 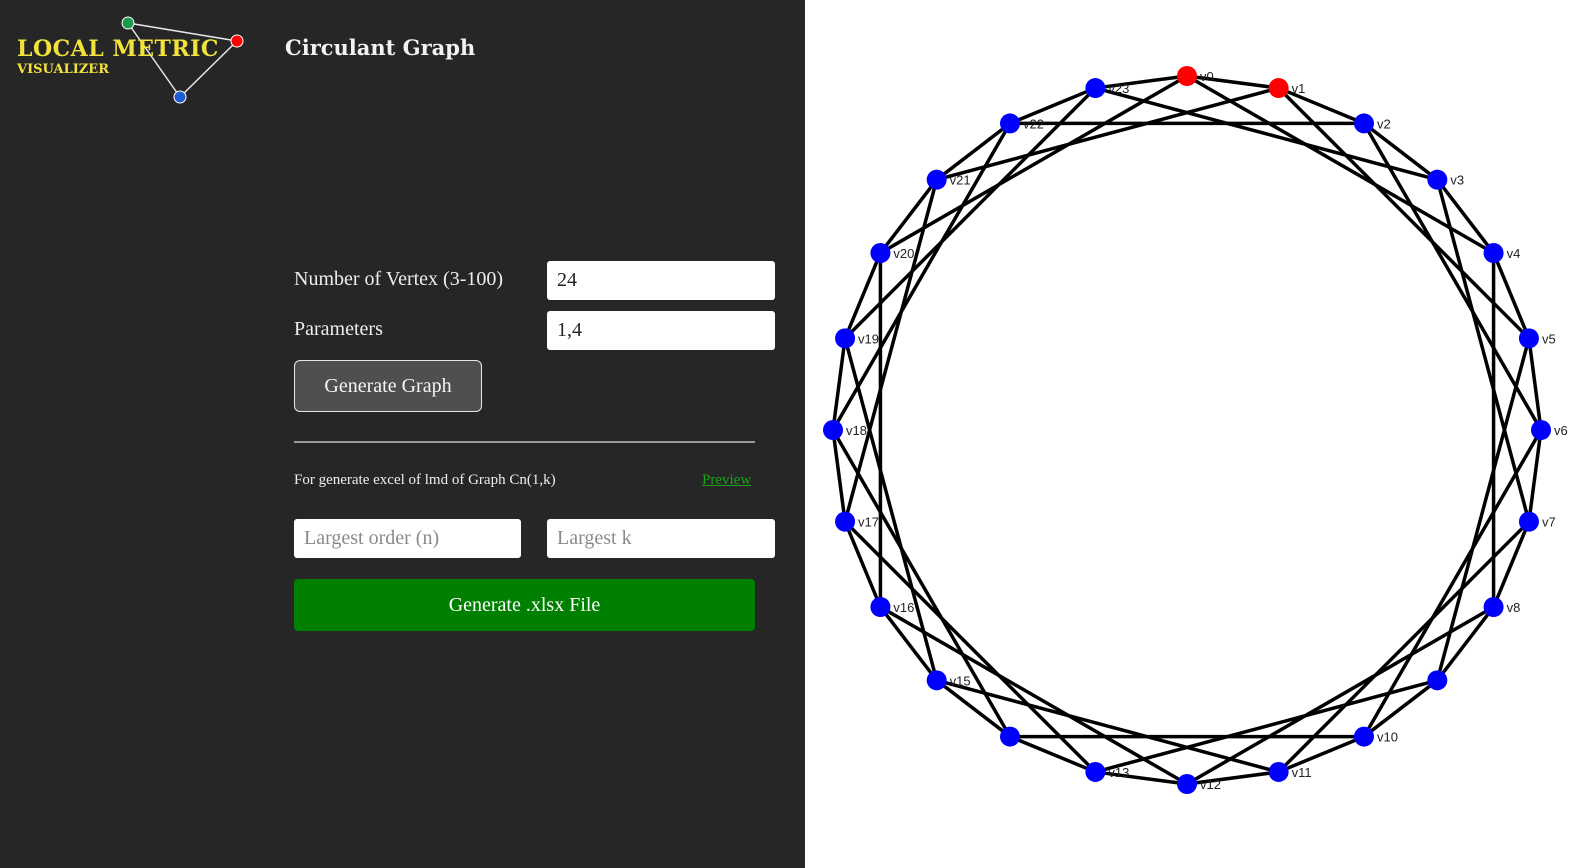 What do you see at coordinates (1561, 430) in the screenshot?
I see `vertex-label: v6` at bounding box center [1561, 430].